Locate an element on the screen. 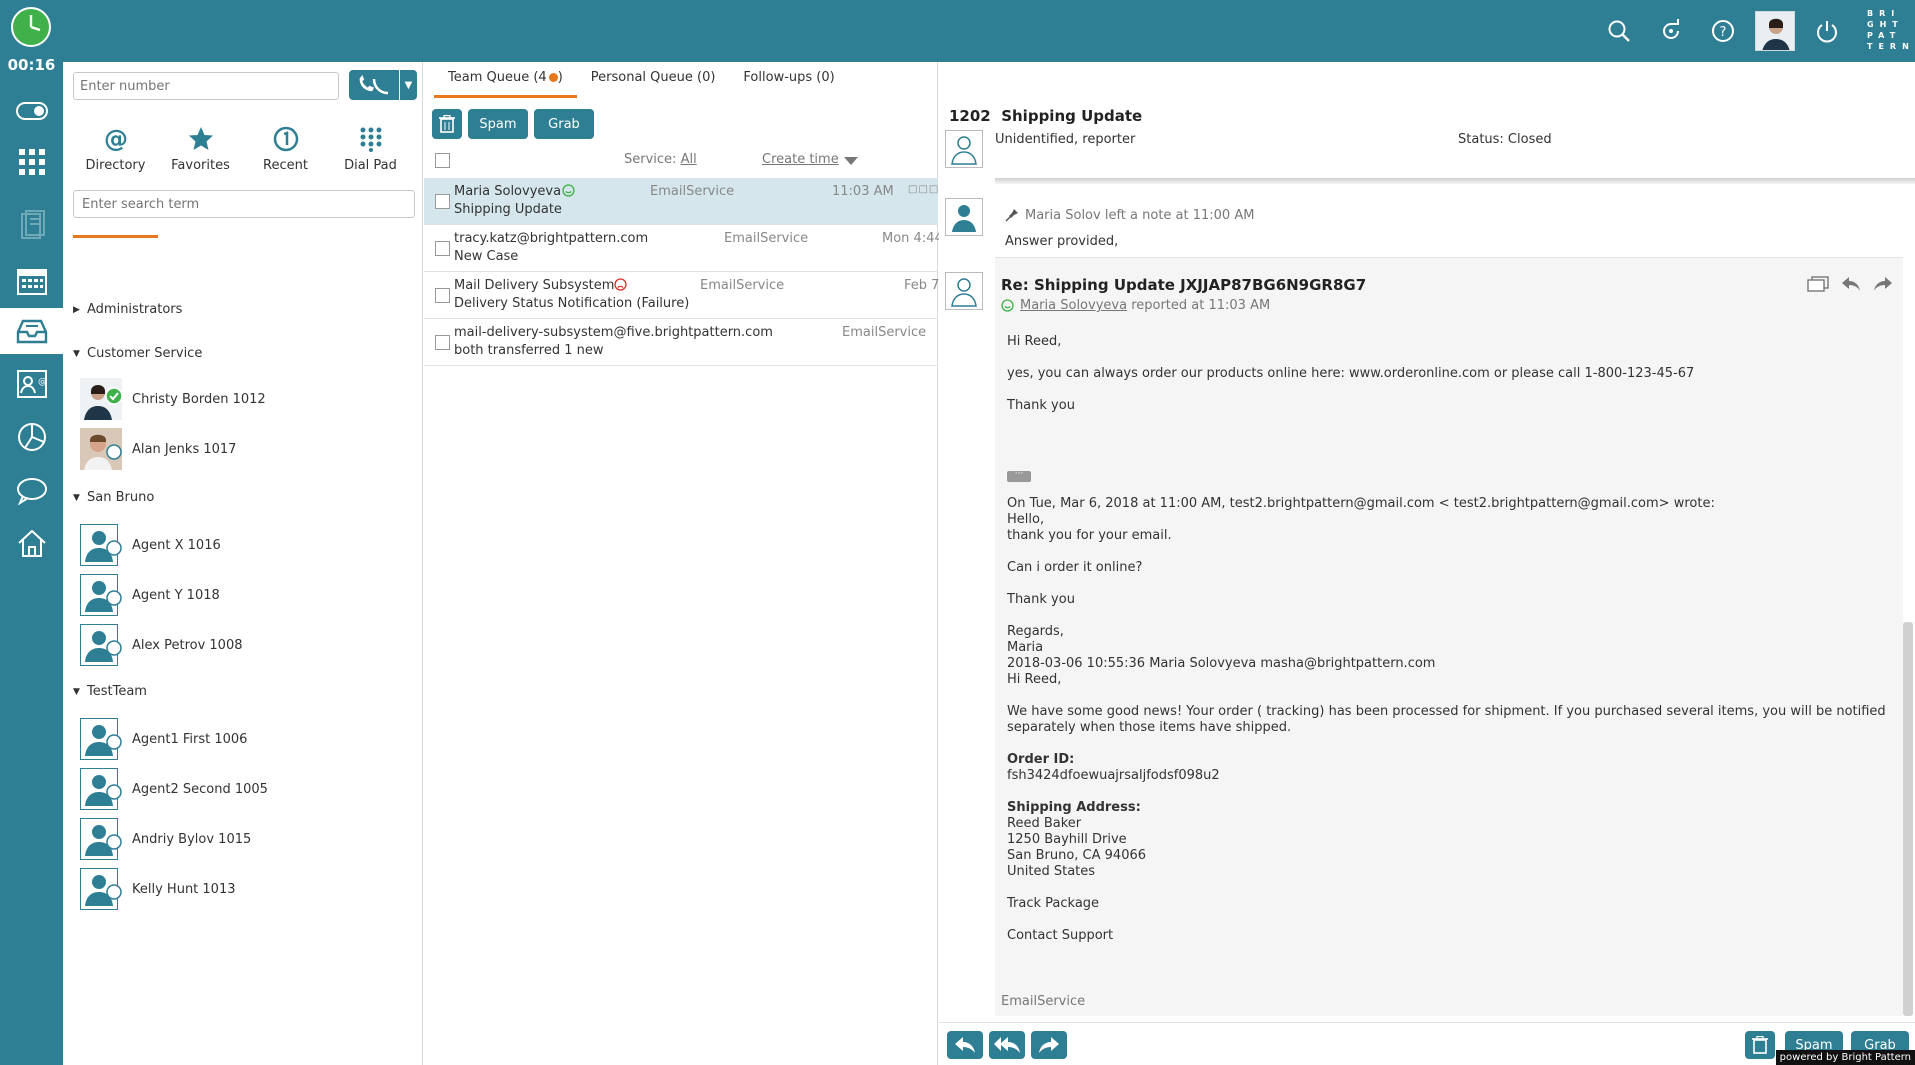 The width and height of the screenshot is (1915, 1065). logout-button is located at coordinates (1827, 31).